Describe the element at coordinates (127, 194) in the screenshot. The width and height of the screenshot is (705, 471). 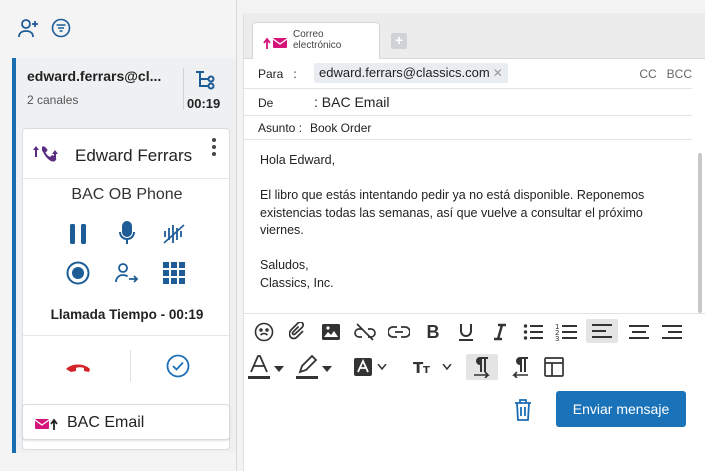
I see `phone-title: BAC OB Phone` at that location.